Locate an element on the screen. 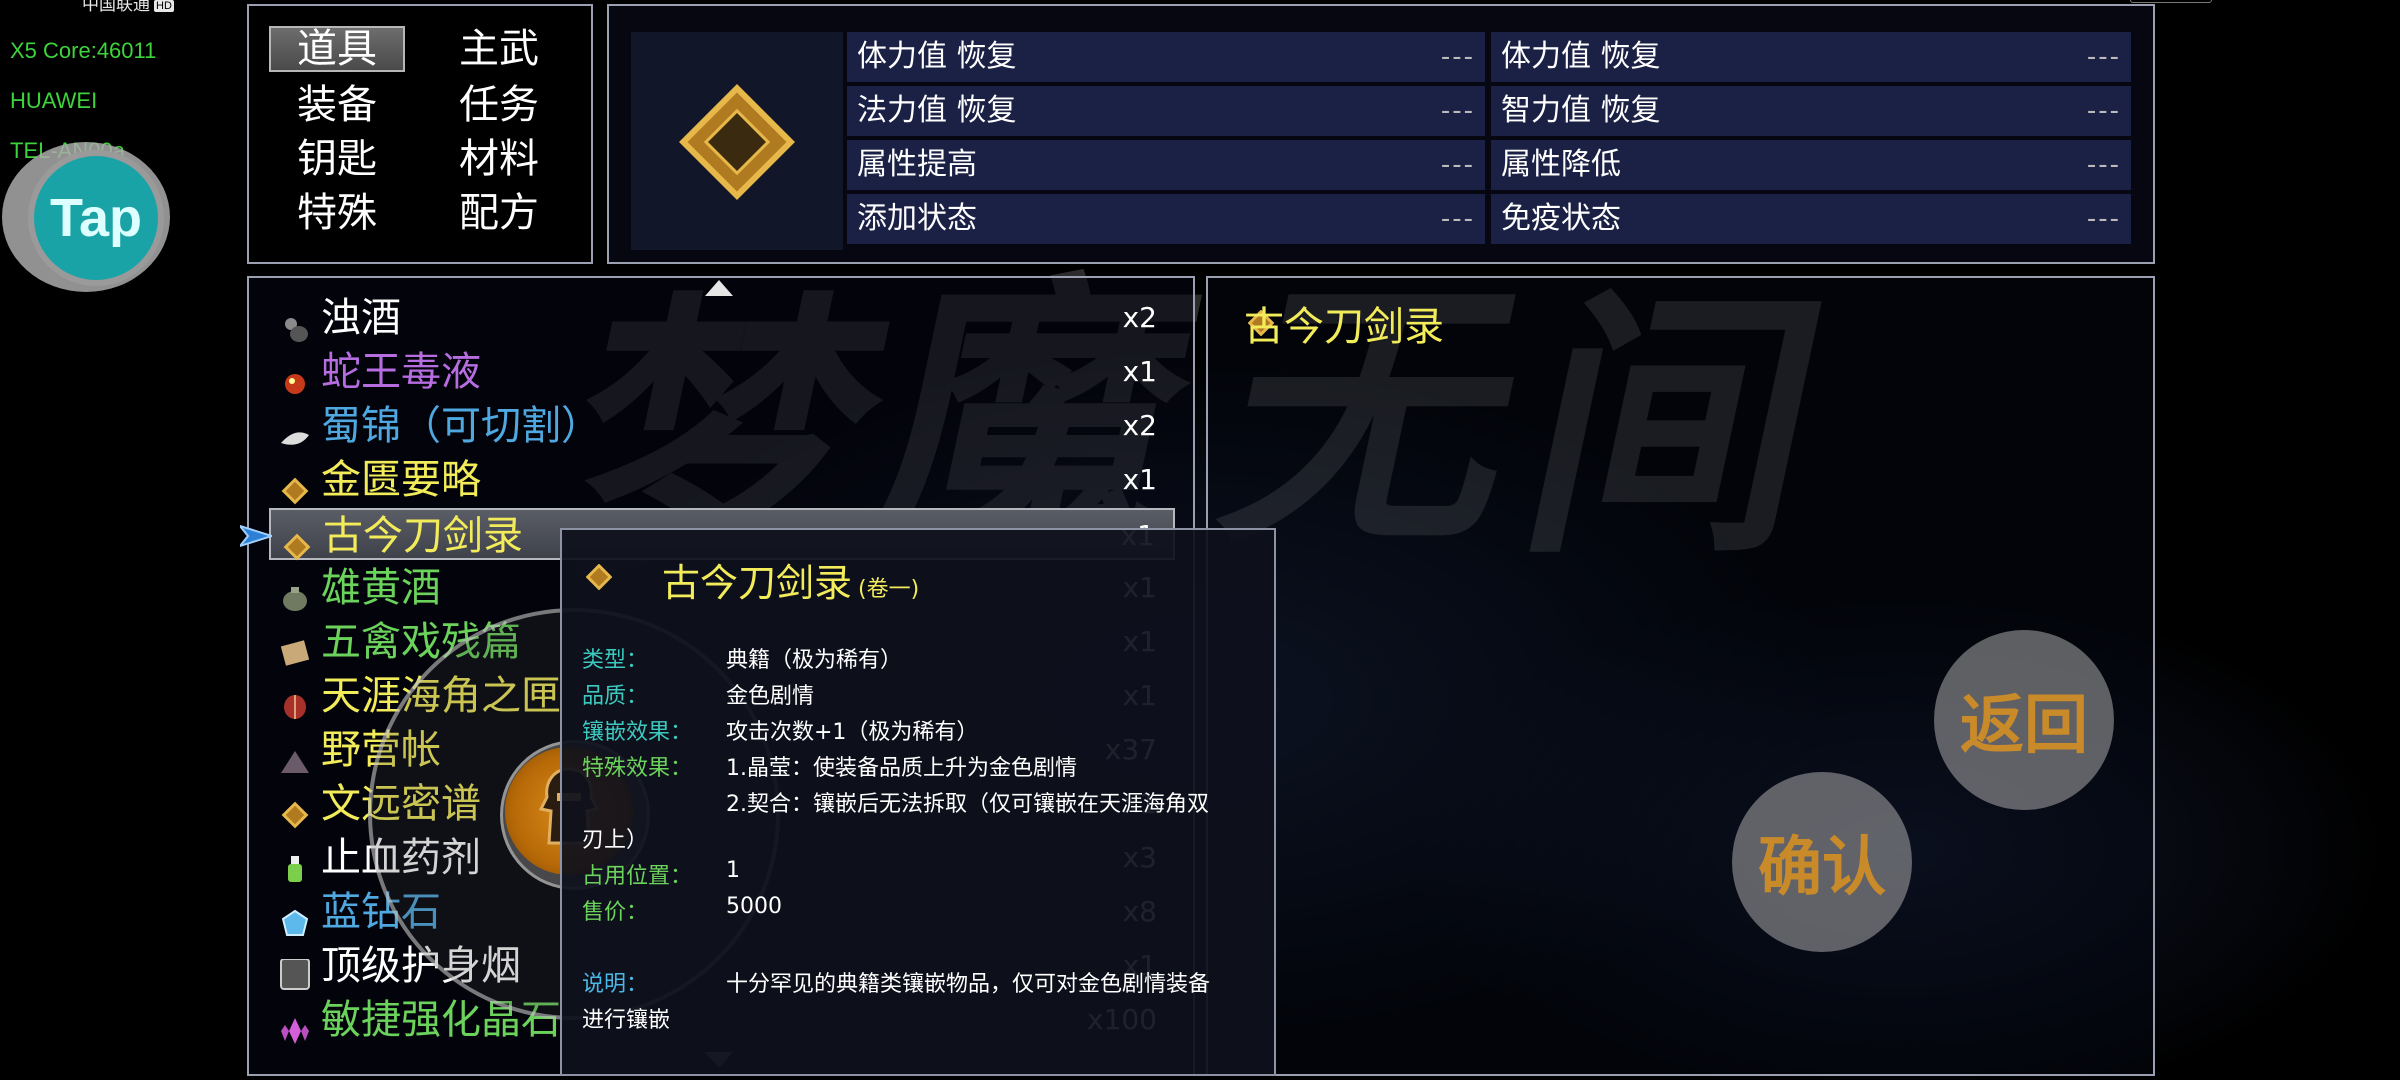 The width and height of the screenshot is (2400, 1080). category-tab-equipment: 装备 is located at coordinates (337, 105).